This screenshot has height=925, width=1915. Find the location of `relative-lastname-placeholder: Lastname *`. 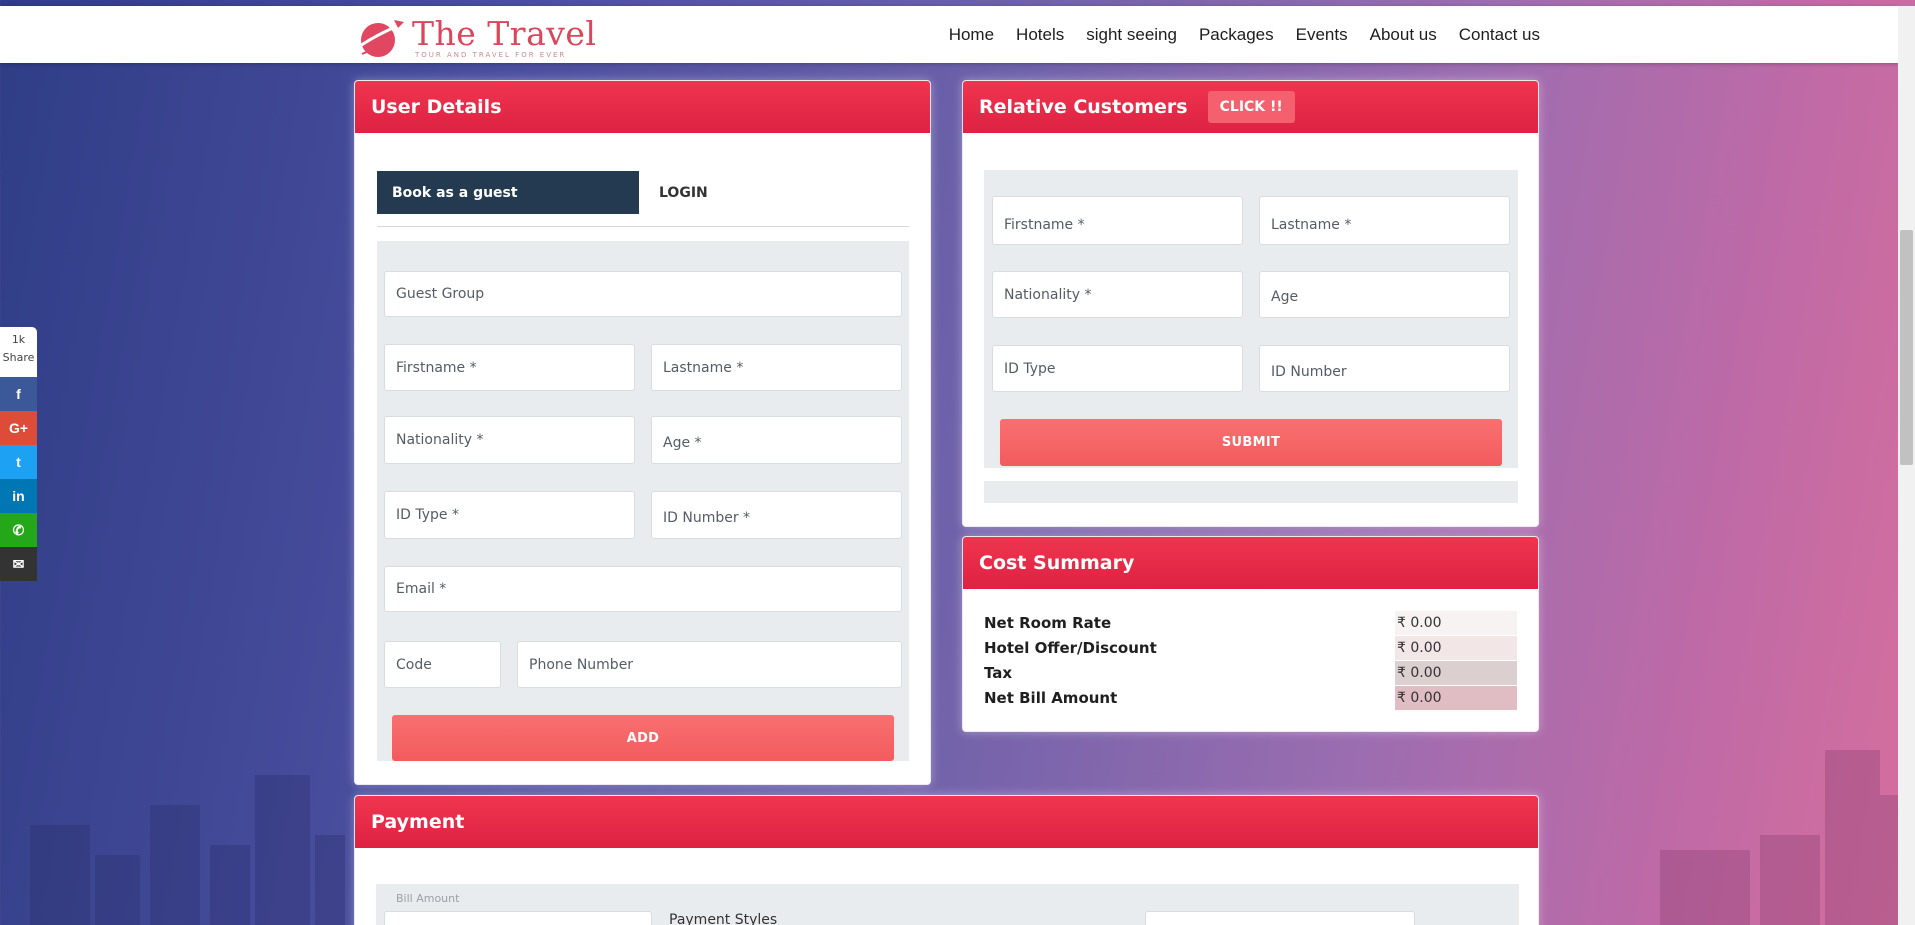

relative-lastname-placeholder: Lastname * is located at coordinates (1311, 224).